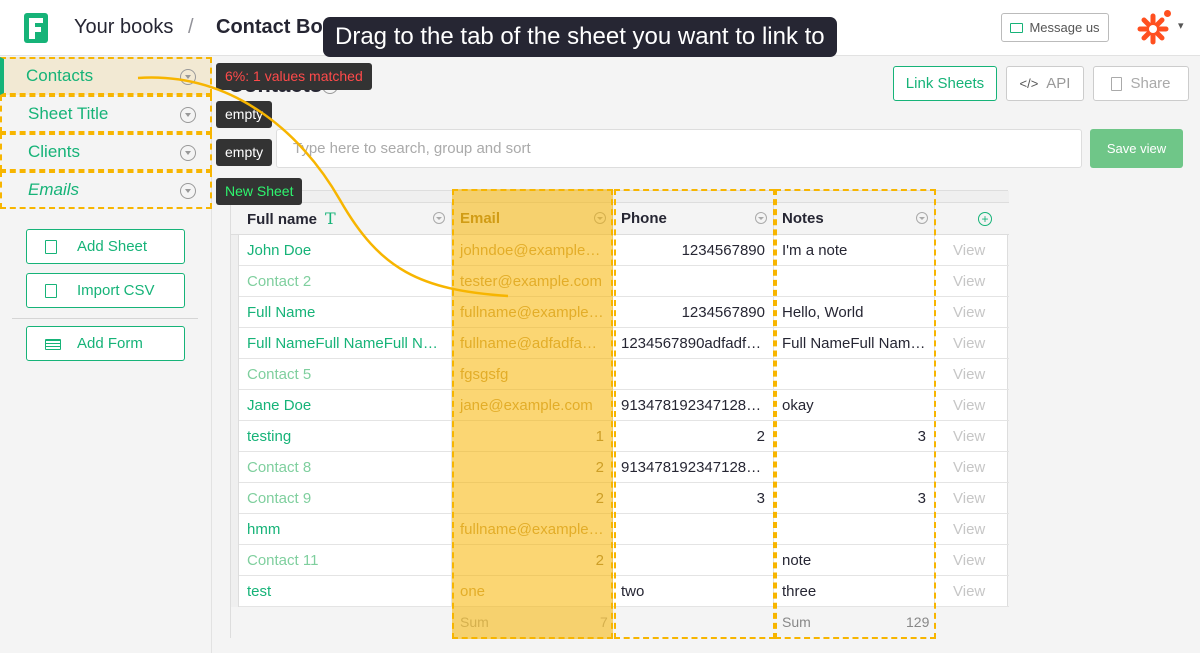 Image resolution: width=1200 pixels, height=653 pixels. What do you see at coordinates (854, 591) in the screenshot?
I see `cell-notes: three` at bounding box center [854, 591].